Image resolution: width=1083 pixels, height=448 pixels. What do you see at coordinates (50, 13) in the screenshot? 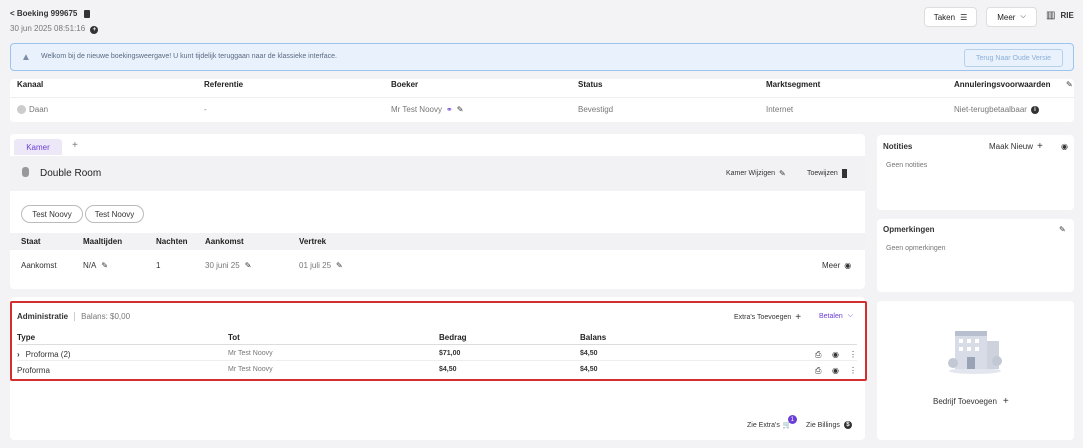
I see `booking-link: < Boeking 999675` at bounding box center [50, 13].